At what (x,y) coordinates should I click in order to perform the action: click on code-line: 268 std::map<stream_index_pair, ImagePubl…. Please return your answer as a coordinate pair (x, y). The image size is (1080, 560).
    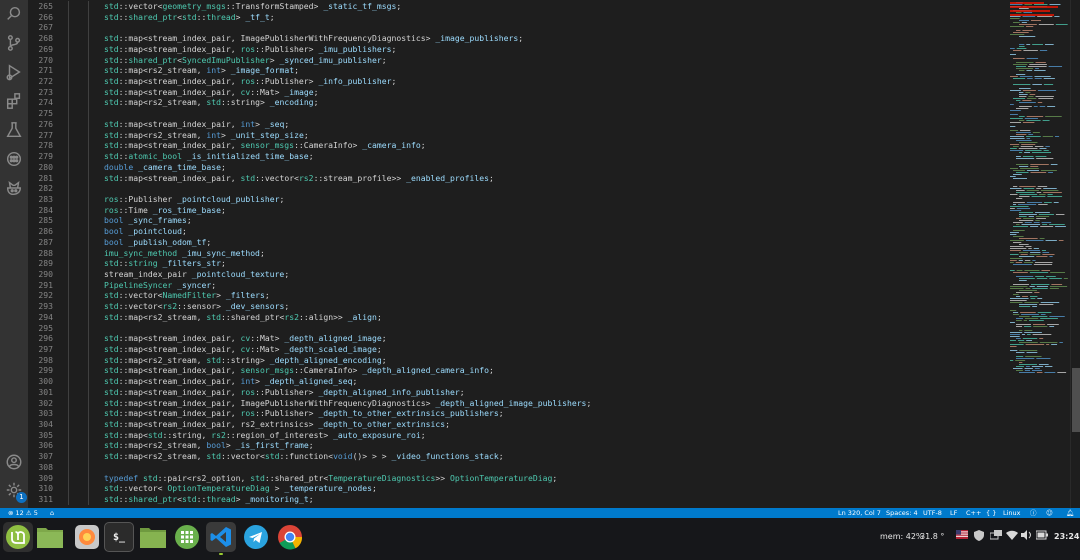
    Looking at the image, I should click on (518, 38).